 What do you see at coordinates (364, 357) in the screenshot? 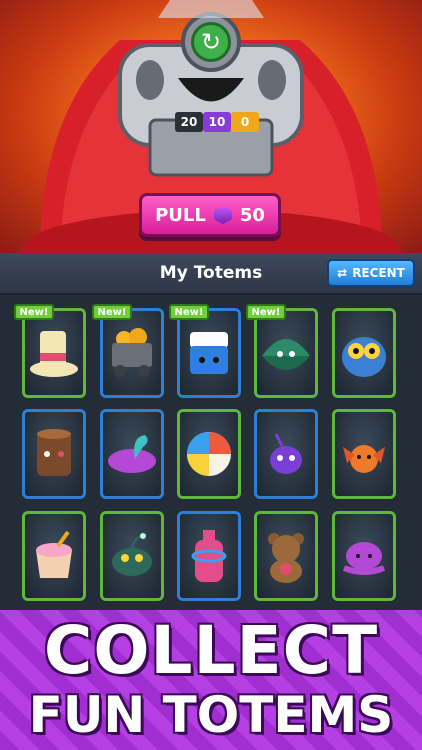
I see `owl-icon` at bounding box center [364, 357].